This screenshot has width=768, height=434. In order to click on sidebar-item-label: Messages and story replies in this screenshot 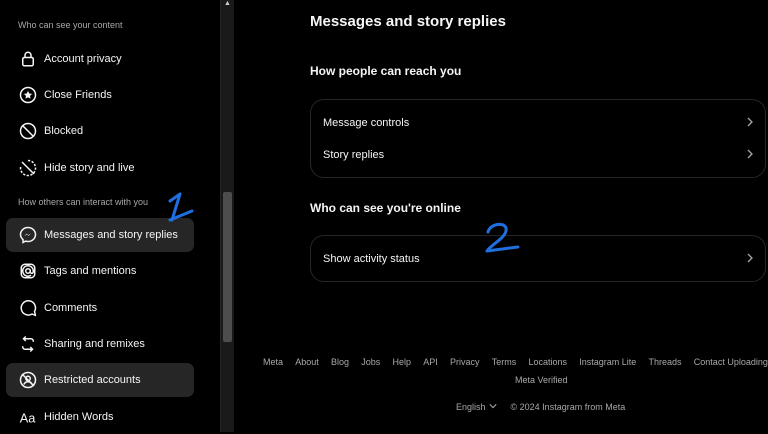, I will do `click(111, 235)`.